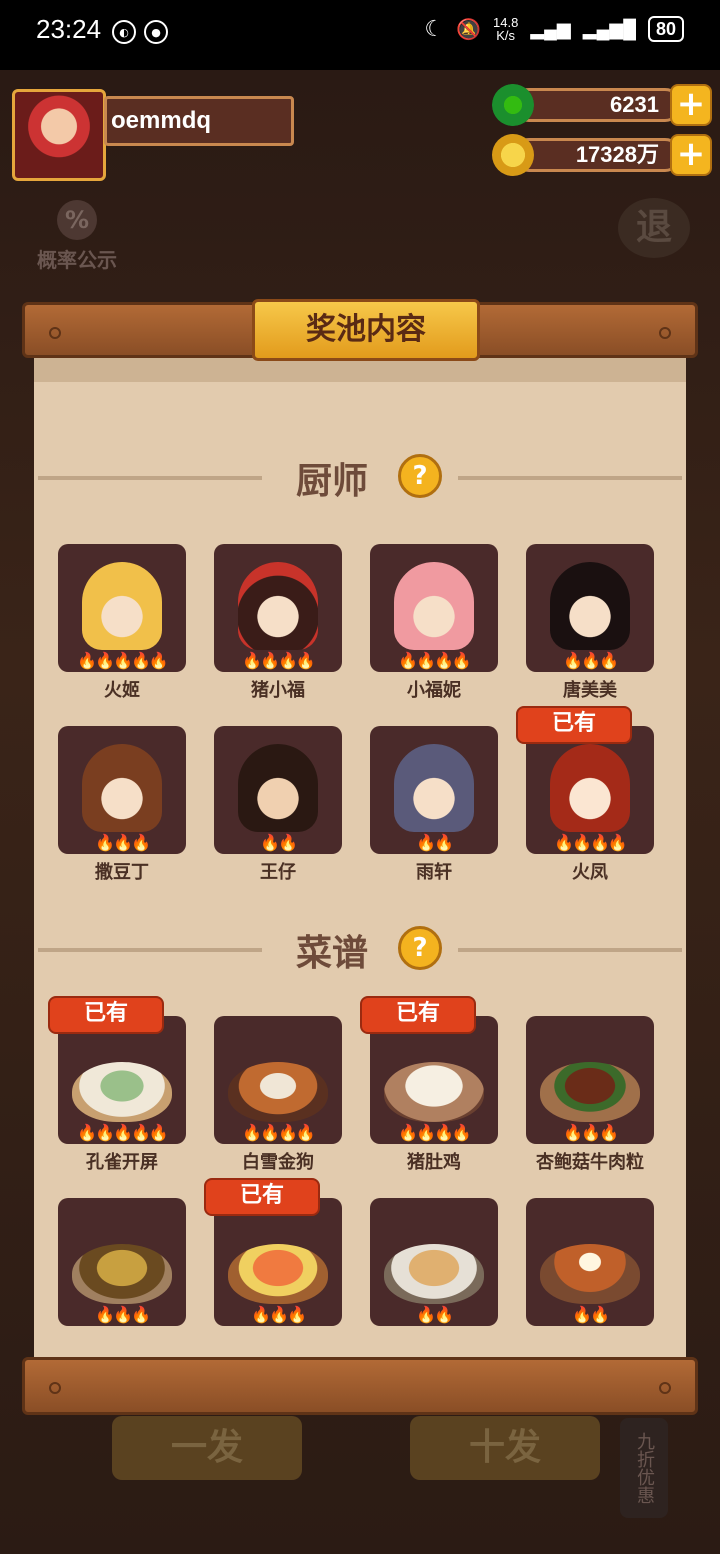 Image resolution: width=720 pixels, height=1554 pixels. Describe the element at coordinates (207, 1448) in the screenshot. I see `single-draw-button: 一发` at that location.